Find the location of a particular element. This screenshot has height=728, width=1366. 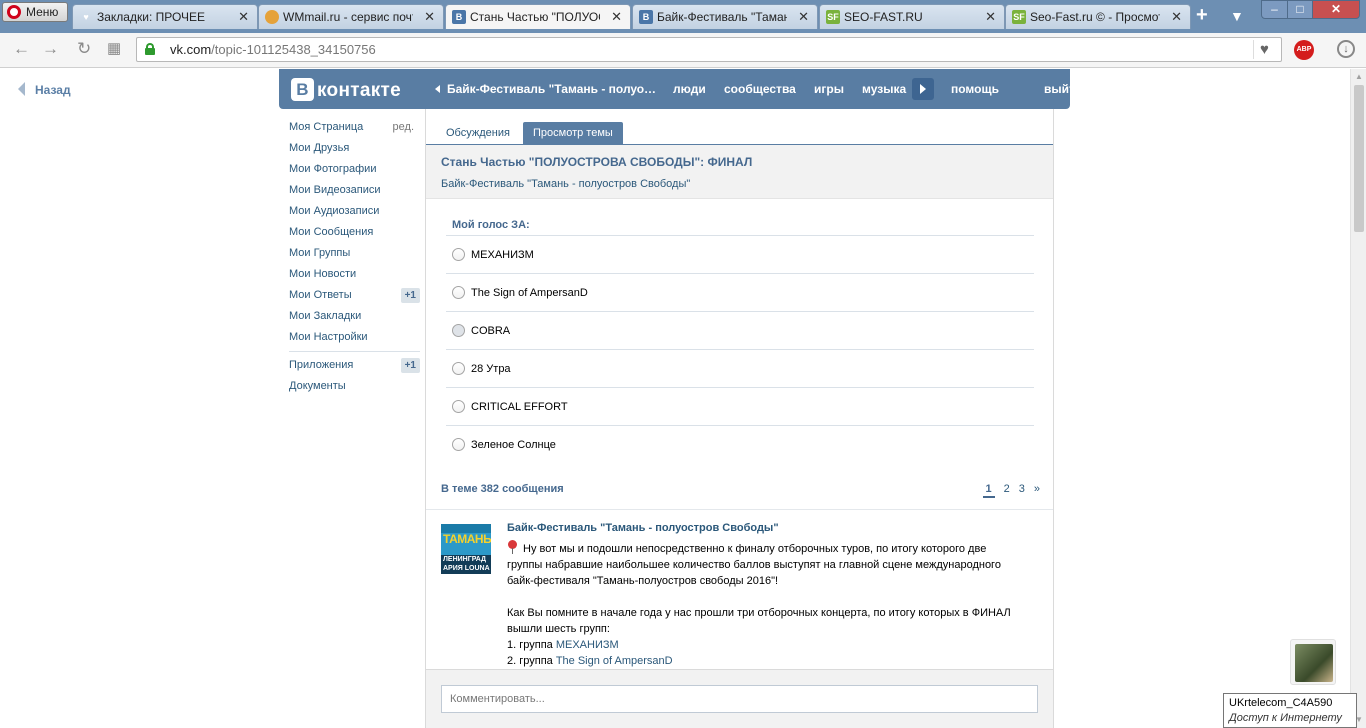

music-play-button is located at coordinates (923, 89).